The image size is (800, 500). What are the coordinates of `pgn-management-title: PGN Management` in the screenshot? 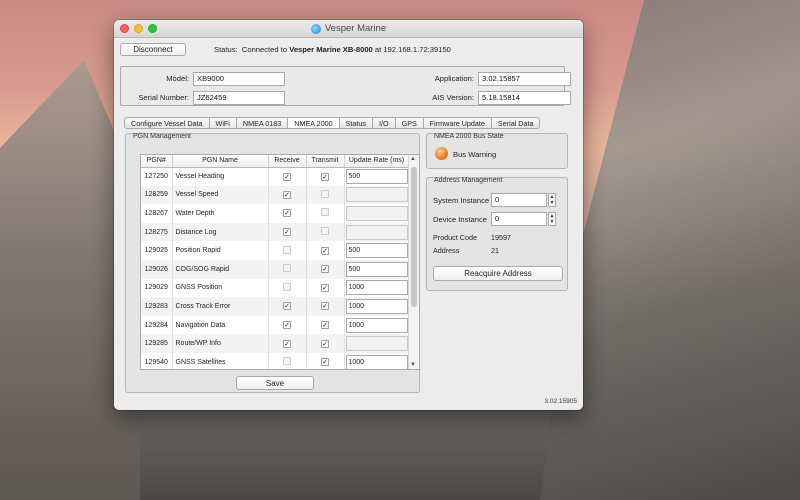 It's located at (162, 136).